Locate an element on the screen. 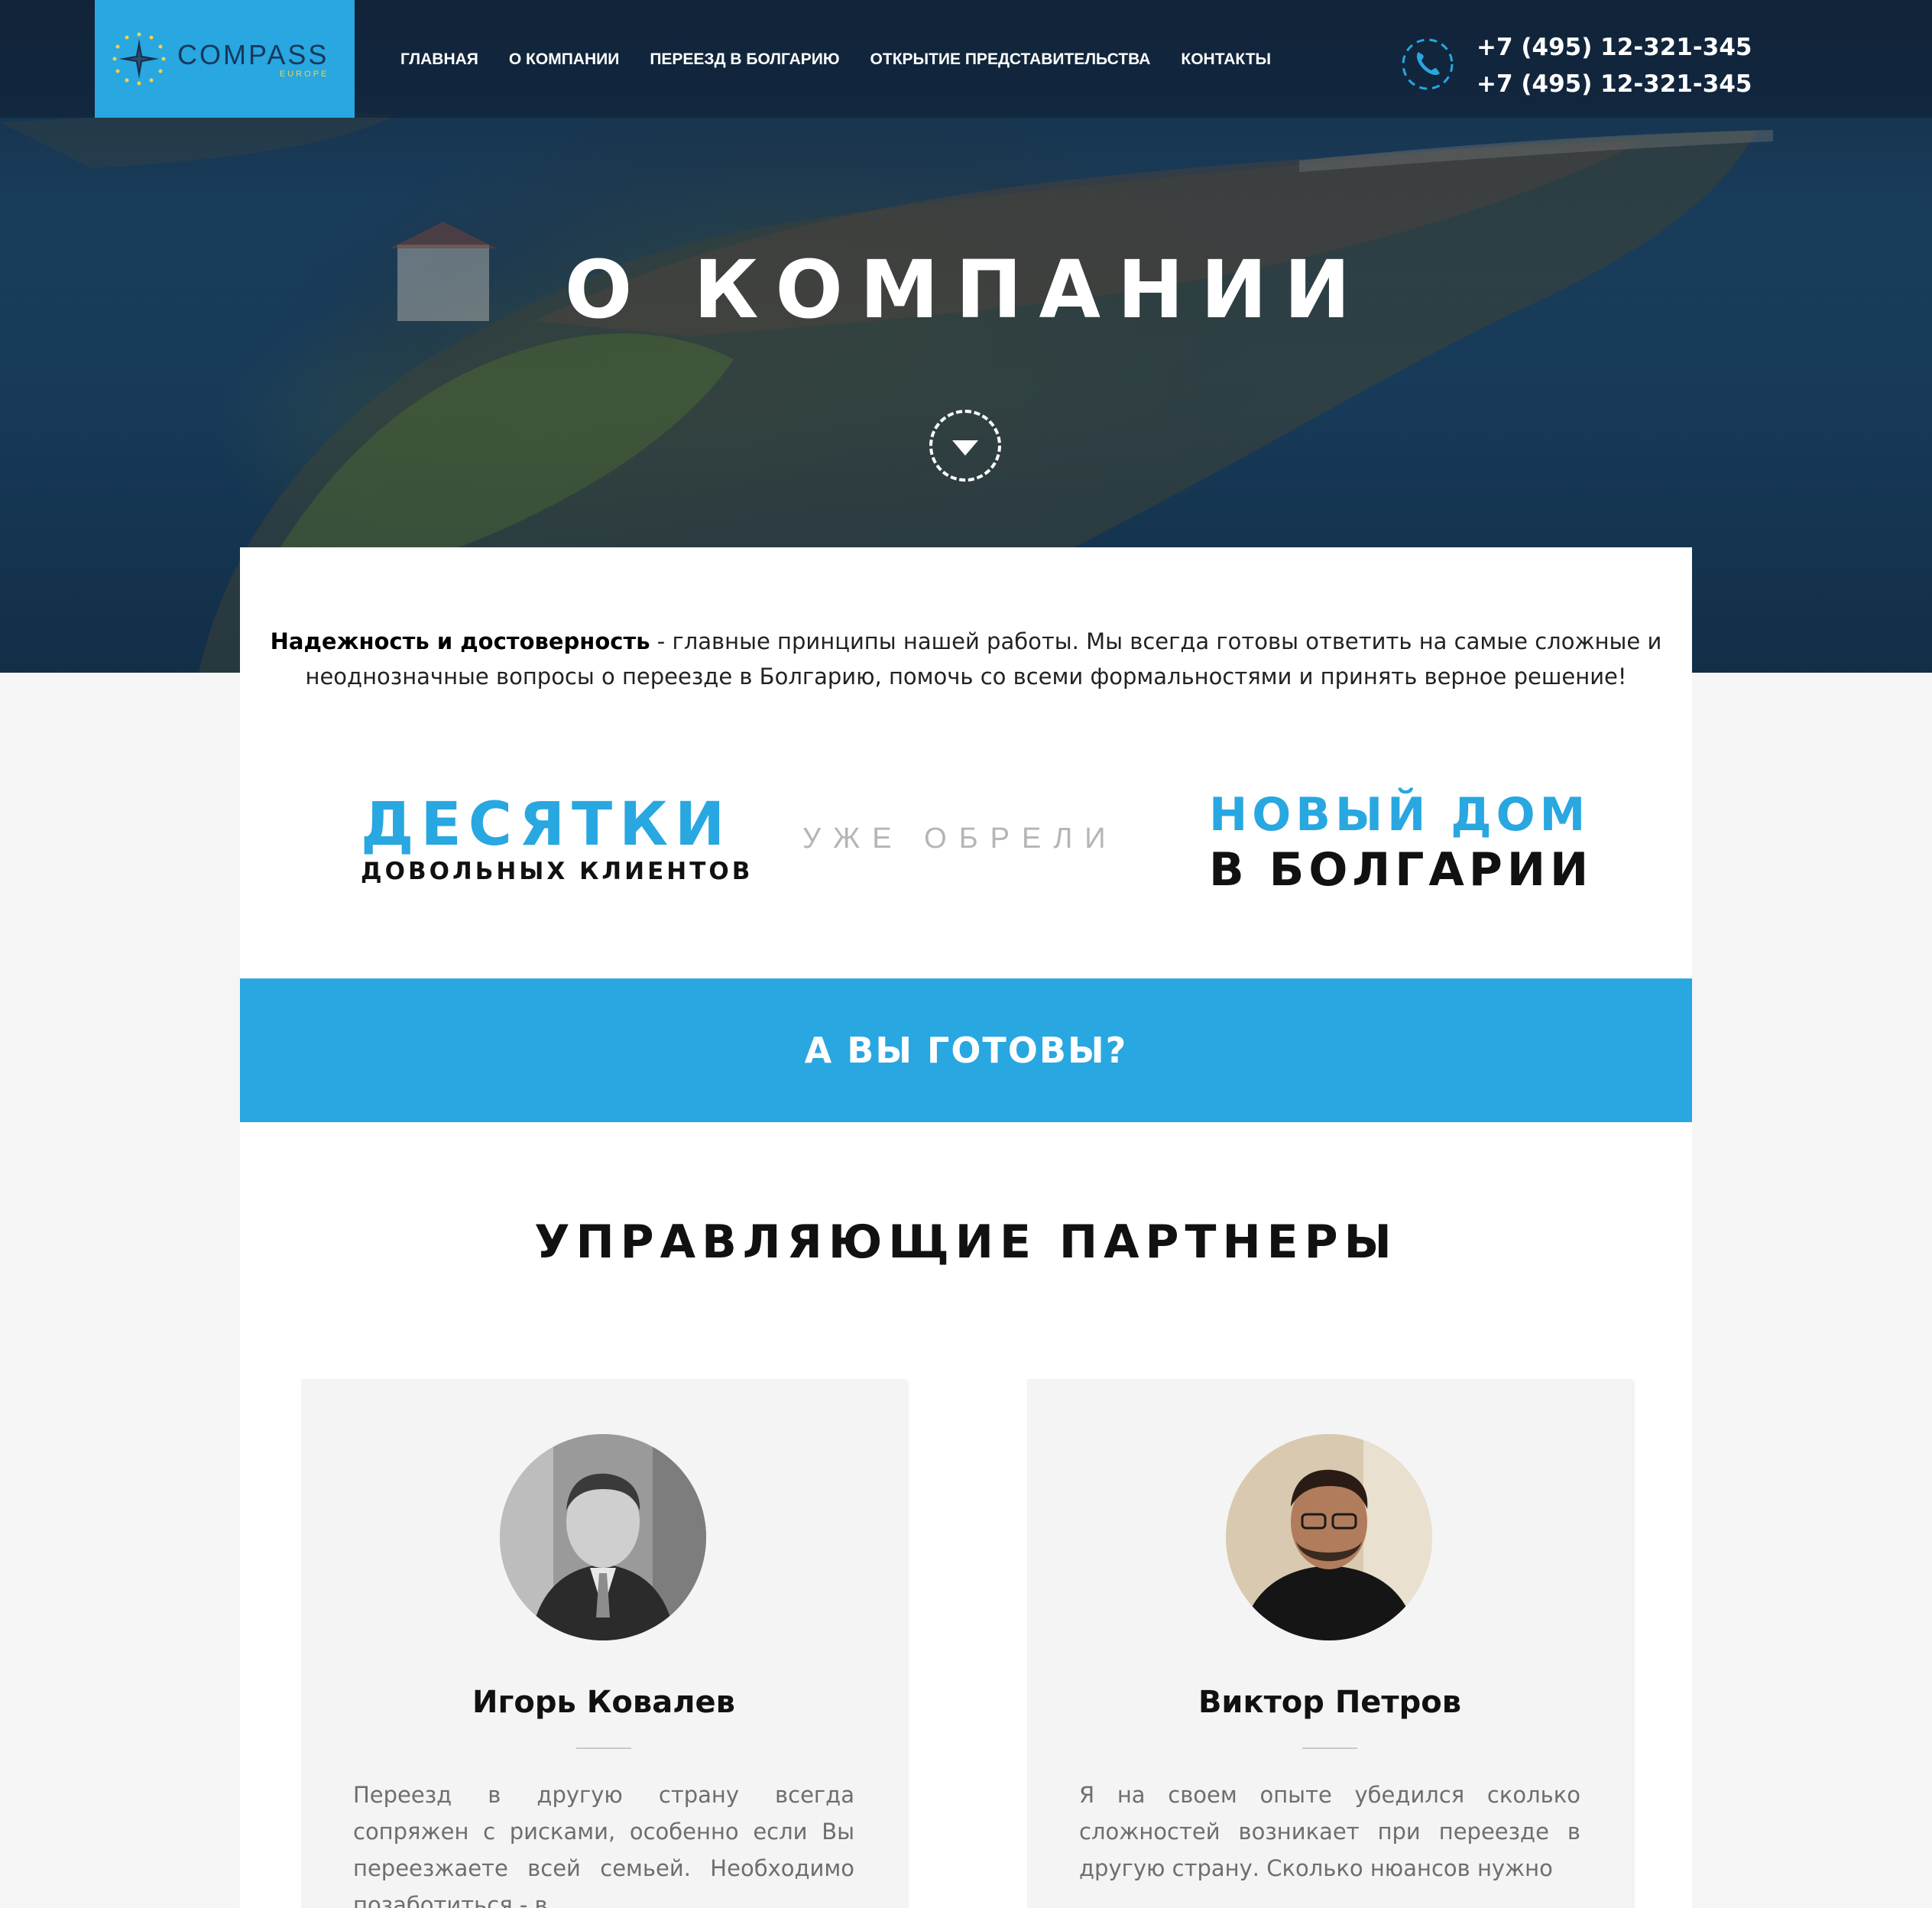 The image size is (1932, 1908). scroll-down-button is located at coordinates (965, 446).